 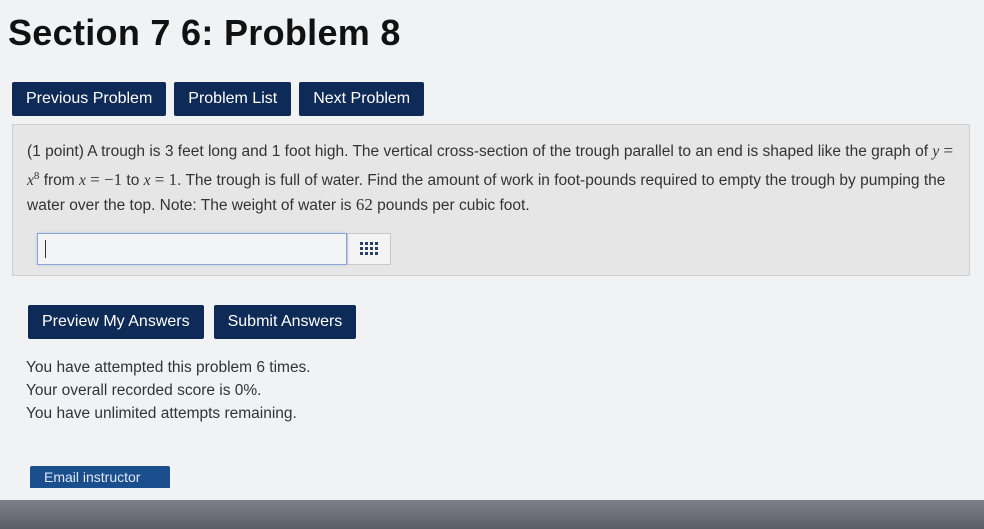 I want to click on screen-bezel, so click(x=492, y=514).